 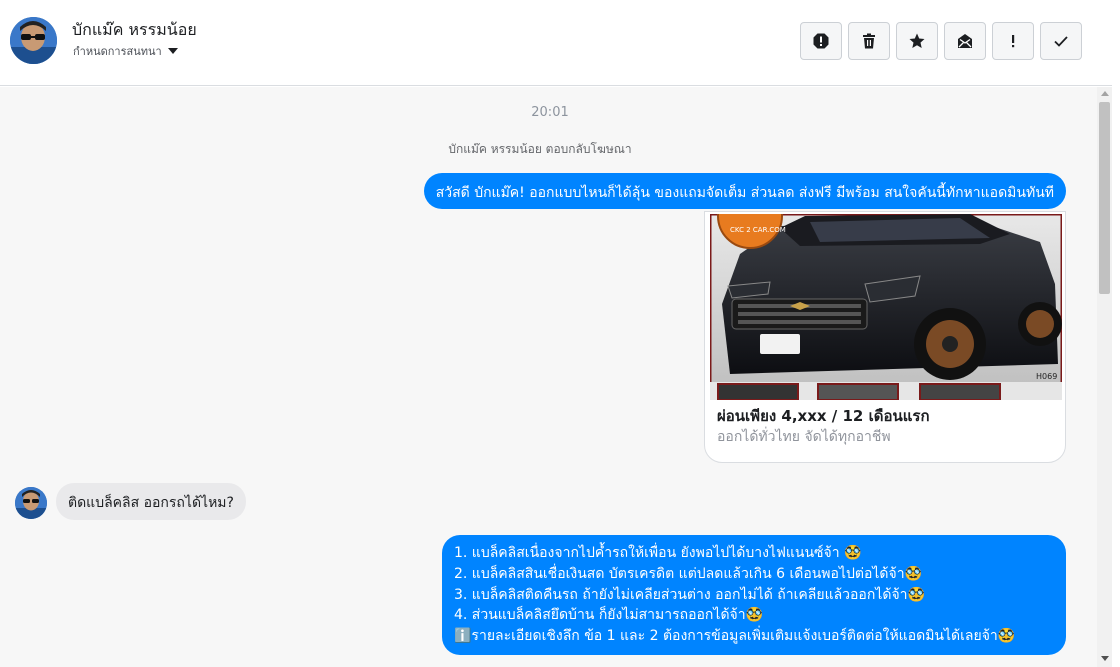 I want to click on mark-unread-button, so click(x=965, y=41).